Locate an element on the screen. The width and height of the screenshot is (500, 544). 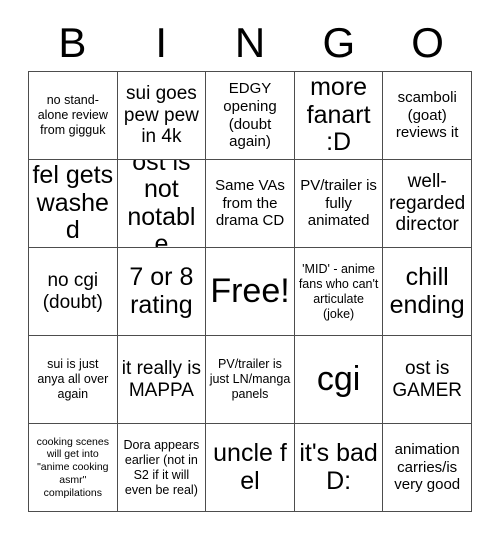
bingo-cell-o2: well-regarded director is located at coordinates (427, 204).